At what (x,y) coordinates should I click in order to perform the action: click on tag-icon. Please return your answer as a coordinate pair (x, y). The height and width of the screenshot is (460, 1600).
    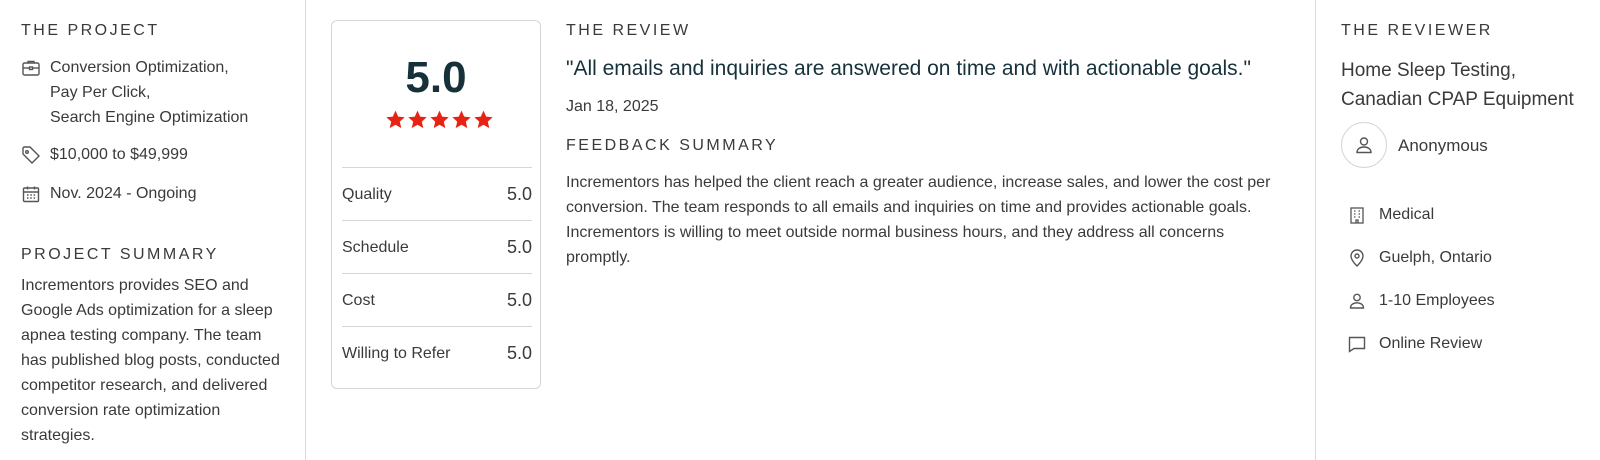
    Looking at the image, I should click on (31, 155).